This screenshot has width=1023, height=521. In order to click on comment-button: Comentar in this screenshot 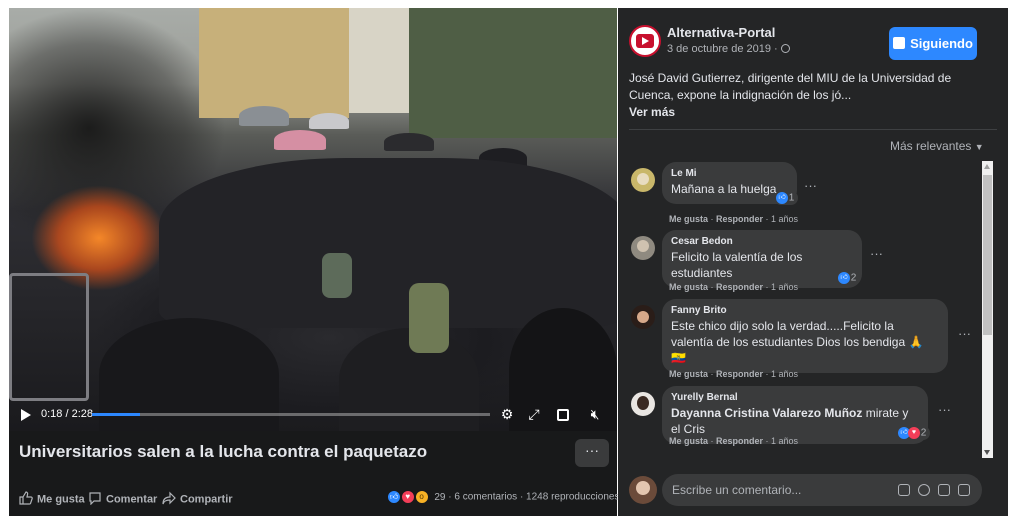, I will do `click(122, 499)`.